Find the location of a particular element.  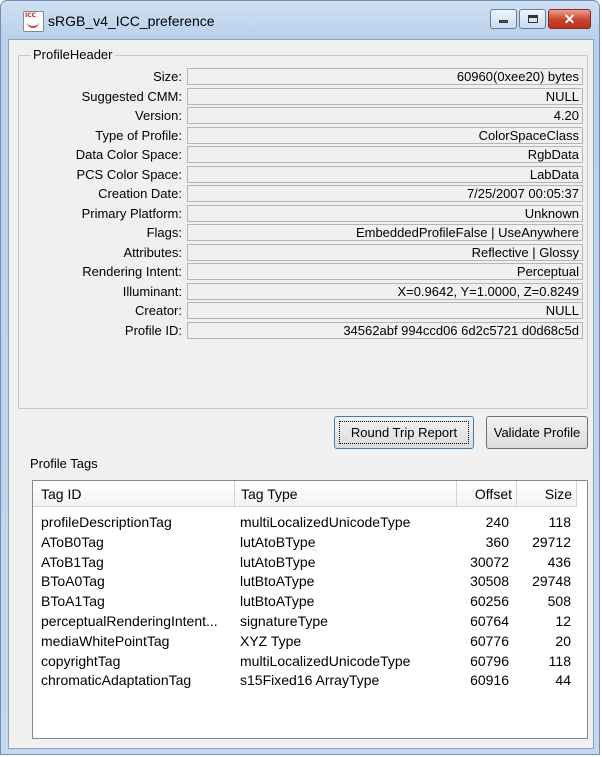

column-header-tag-type: Tag Type is located at coordinates (346, 494).